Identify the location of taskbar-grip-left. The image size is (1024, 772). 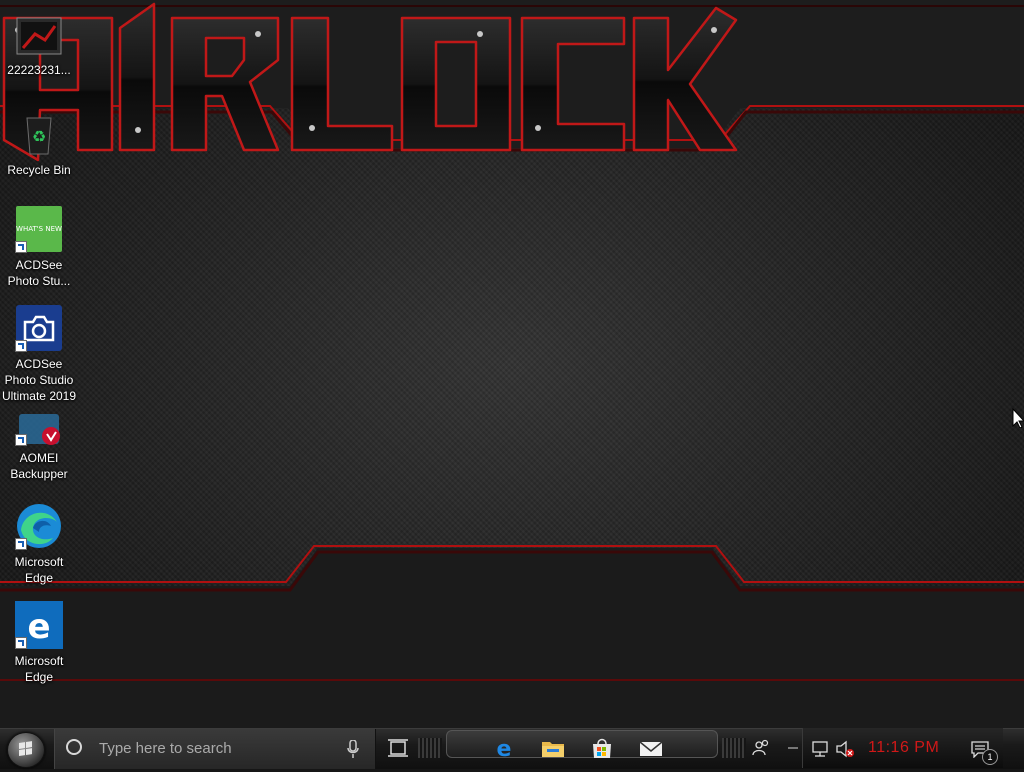
(430, 748).